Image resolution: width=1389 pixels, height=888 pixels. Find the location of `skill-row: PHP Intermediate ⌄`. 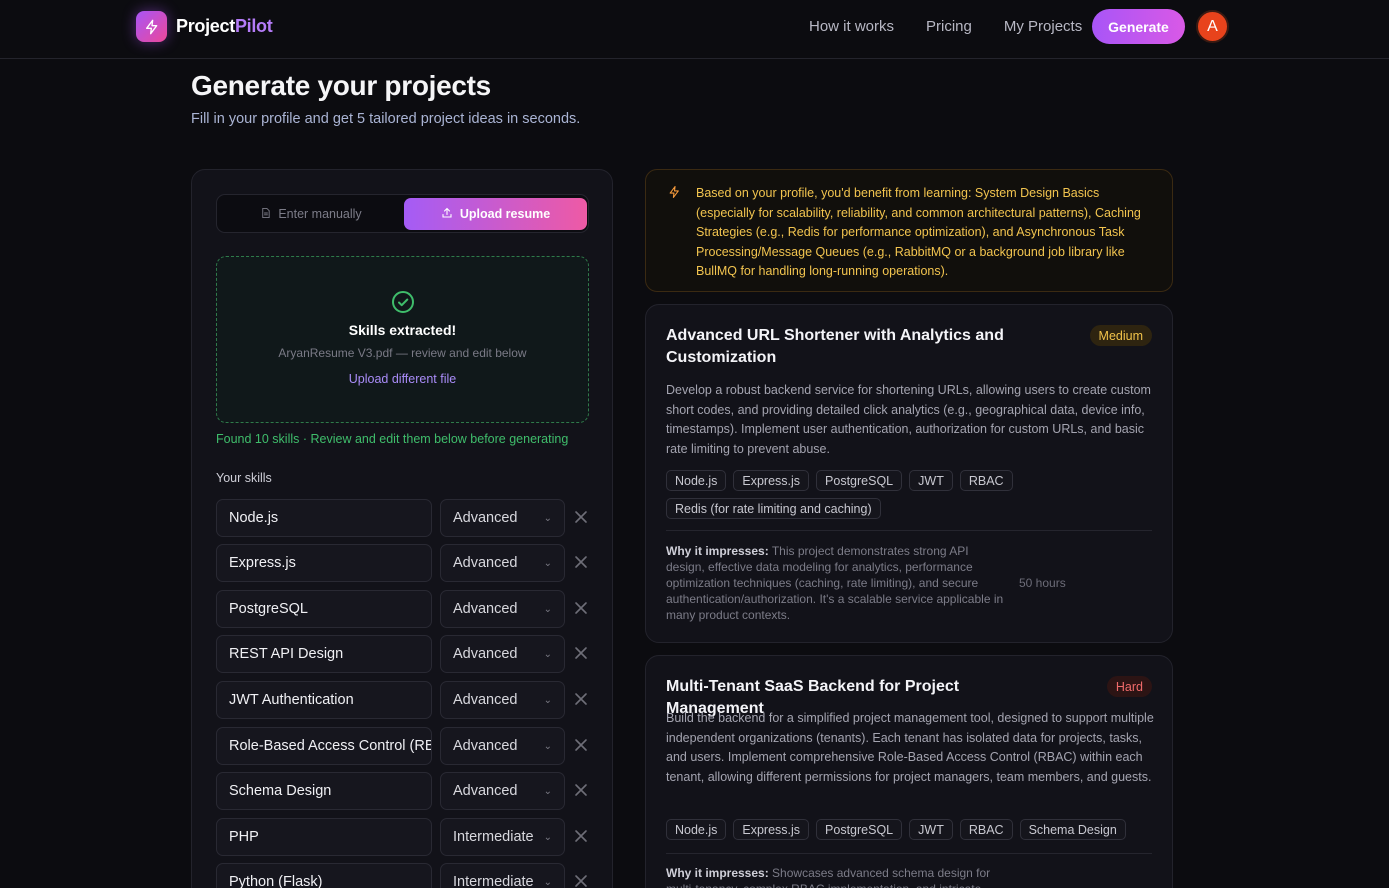

skill-row: PHP Intermediate ⌄ is located at coordinates (406, 837).